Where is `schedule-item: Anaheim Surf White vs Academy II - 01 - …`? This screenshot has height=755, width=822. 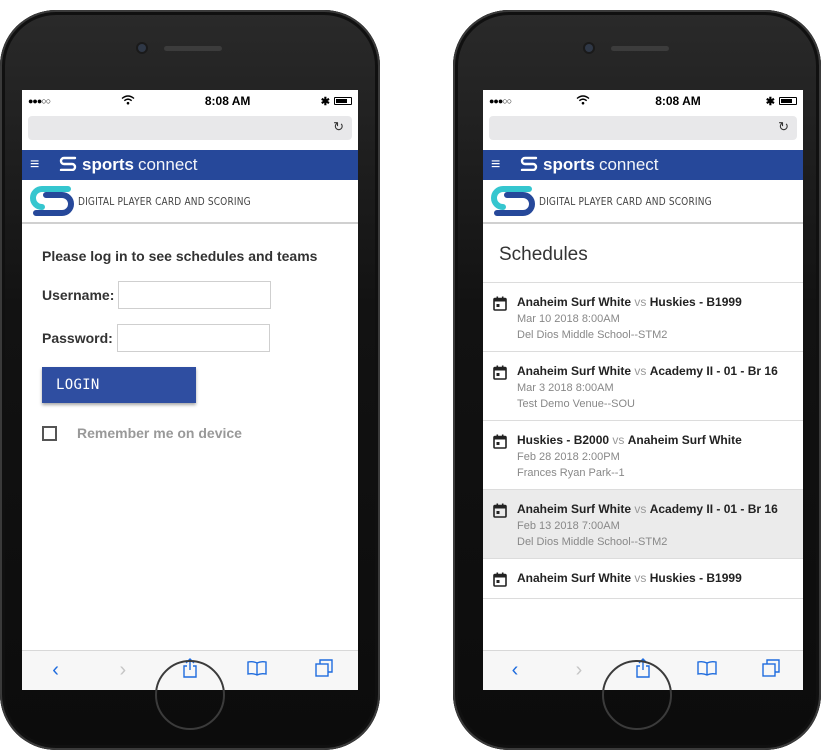 schedule-item: Anaheim Surf White vs Academy II - 01 - … is located at coordinates (643, 386).